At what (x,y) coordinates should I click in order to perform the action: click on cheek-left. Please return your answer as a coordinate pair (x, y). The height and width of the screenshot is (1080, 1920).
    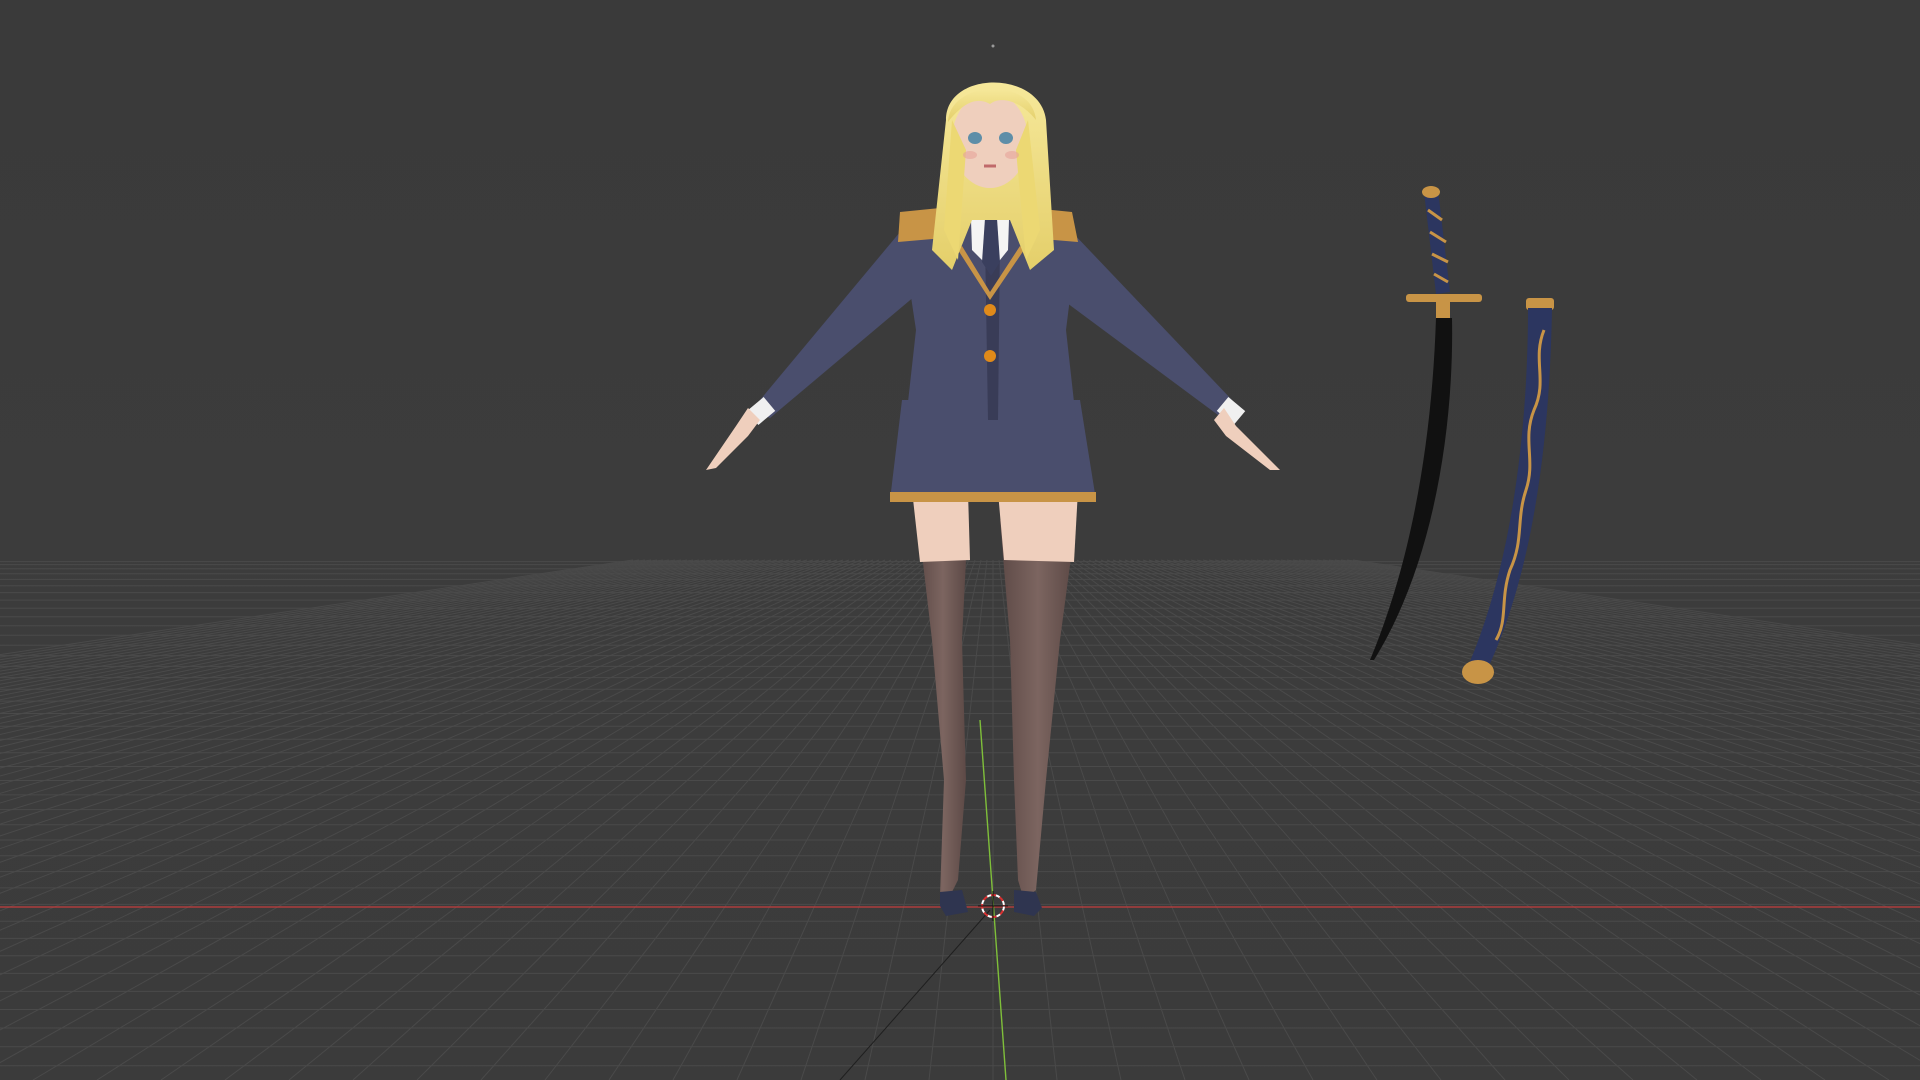
    Looking at the image, I should click on (970, 155).